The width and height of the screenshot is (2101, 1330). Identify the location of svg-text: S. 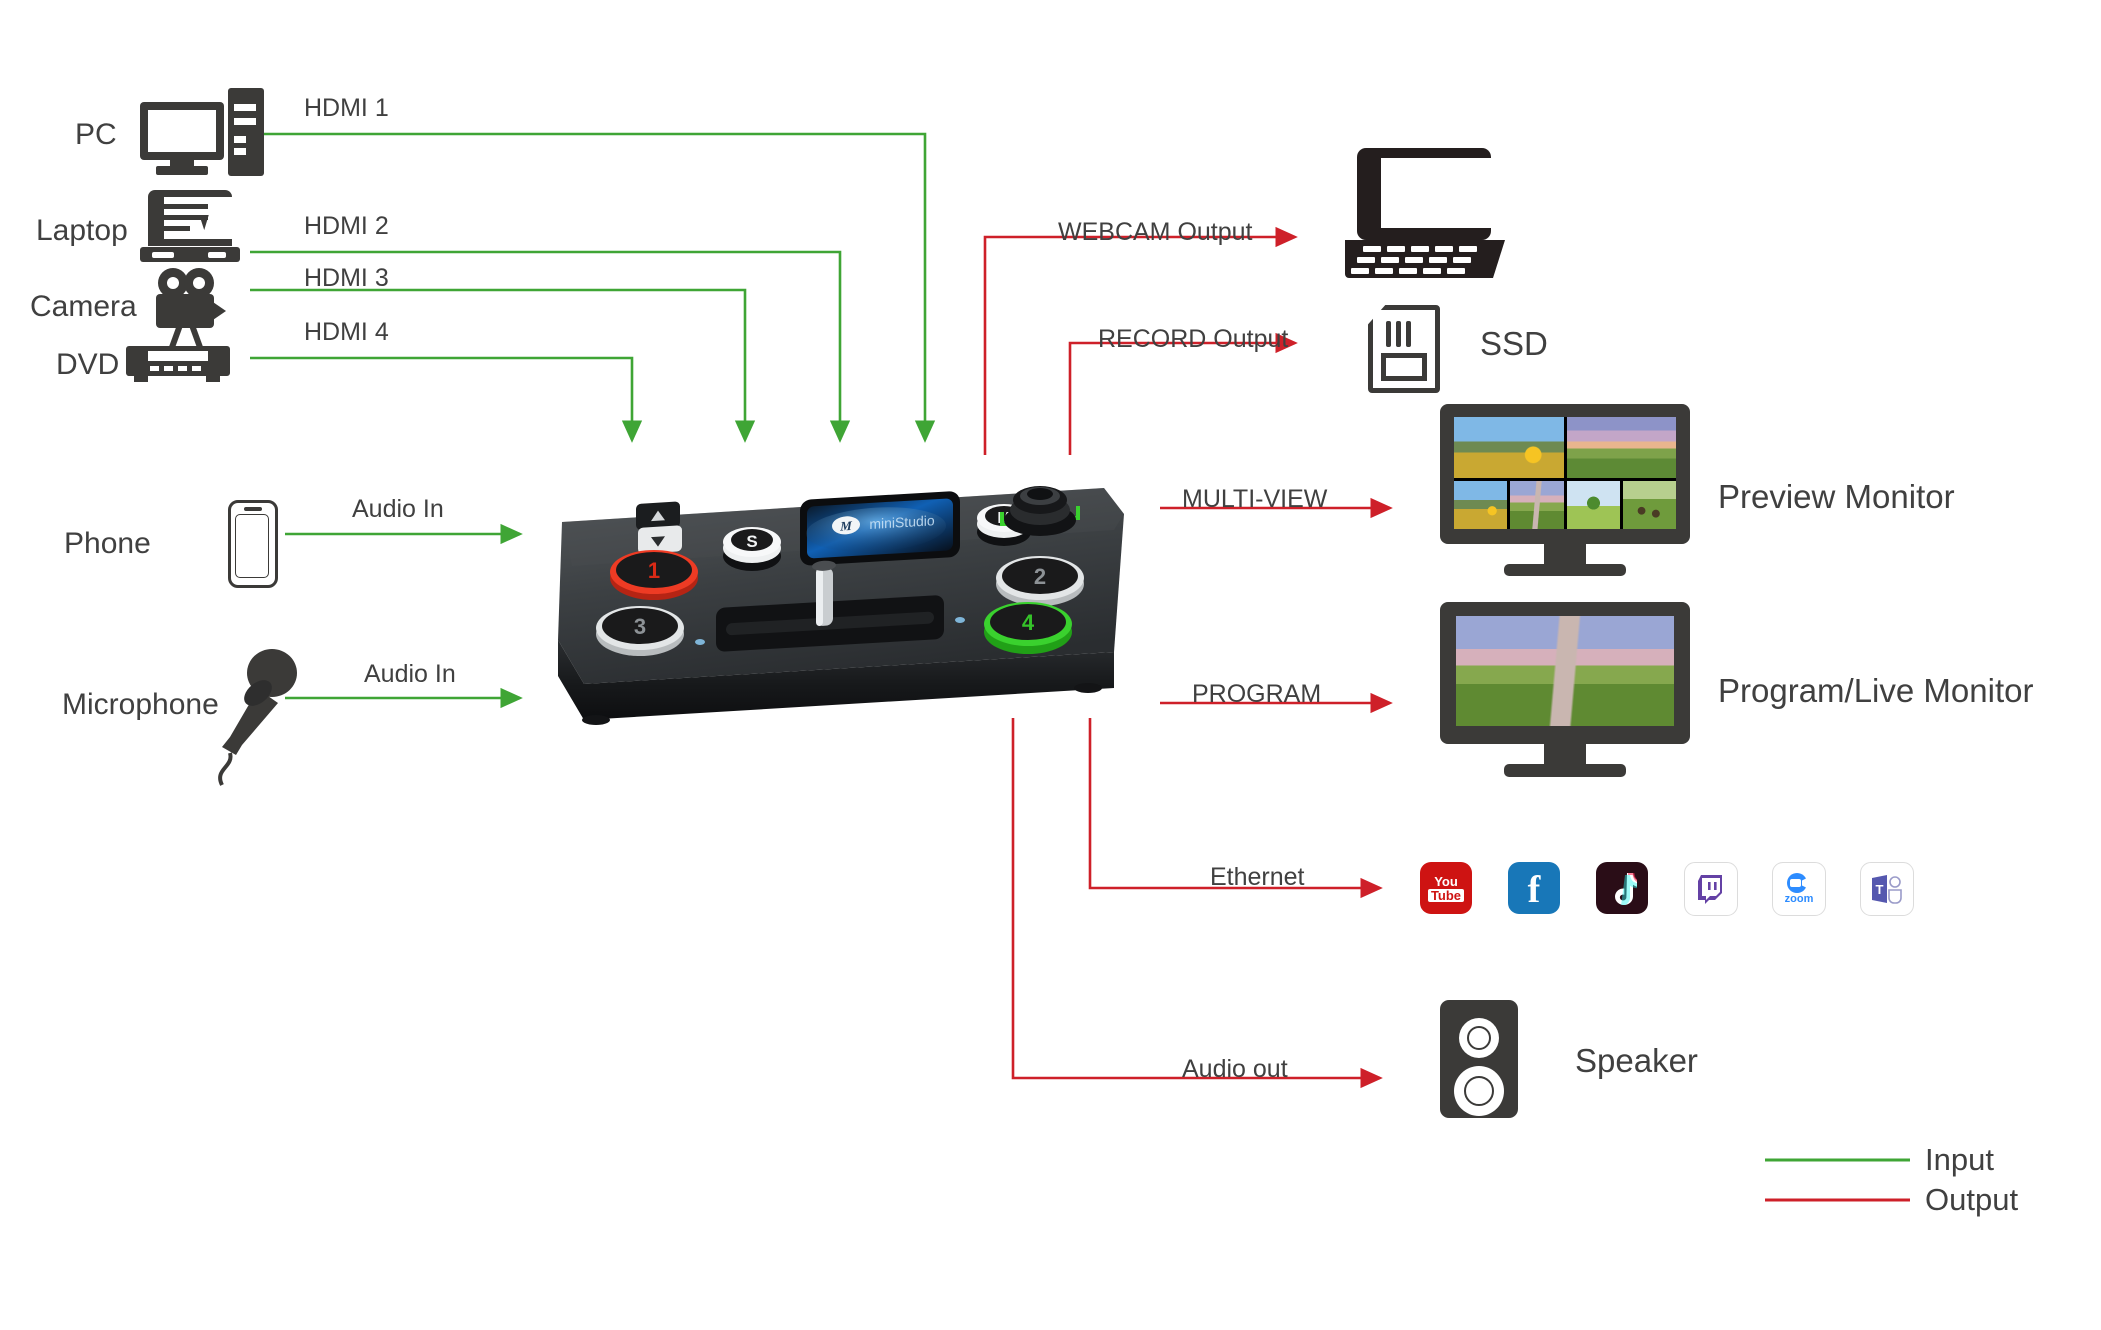
(751, 541).